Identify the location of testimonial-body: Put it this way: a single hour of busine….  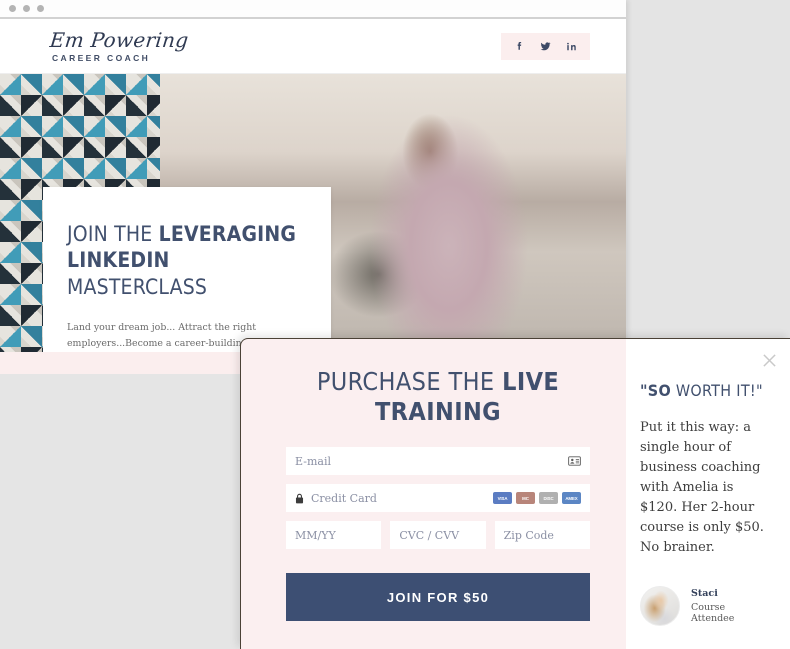
(702, 488).